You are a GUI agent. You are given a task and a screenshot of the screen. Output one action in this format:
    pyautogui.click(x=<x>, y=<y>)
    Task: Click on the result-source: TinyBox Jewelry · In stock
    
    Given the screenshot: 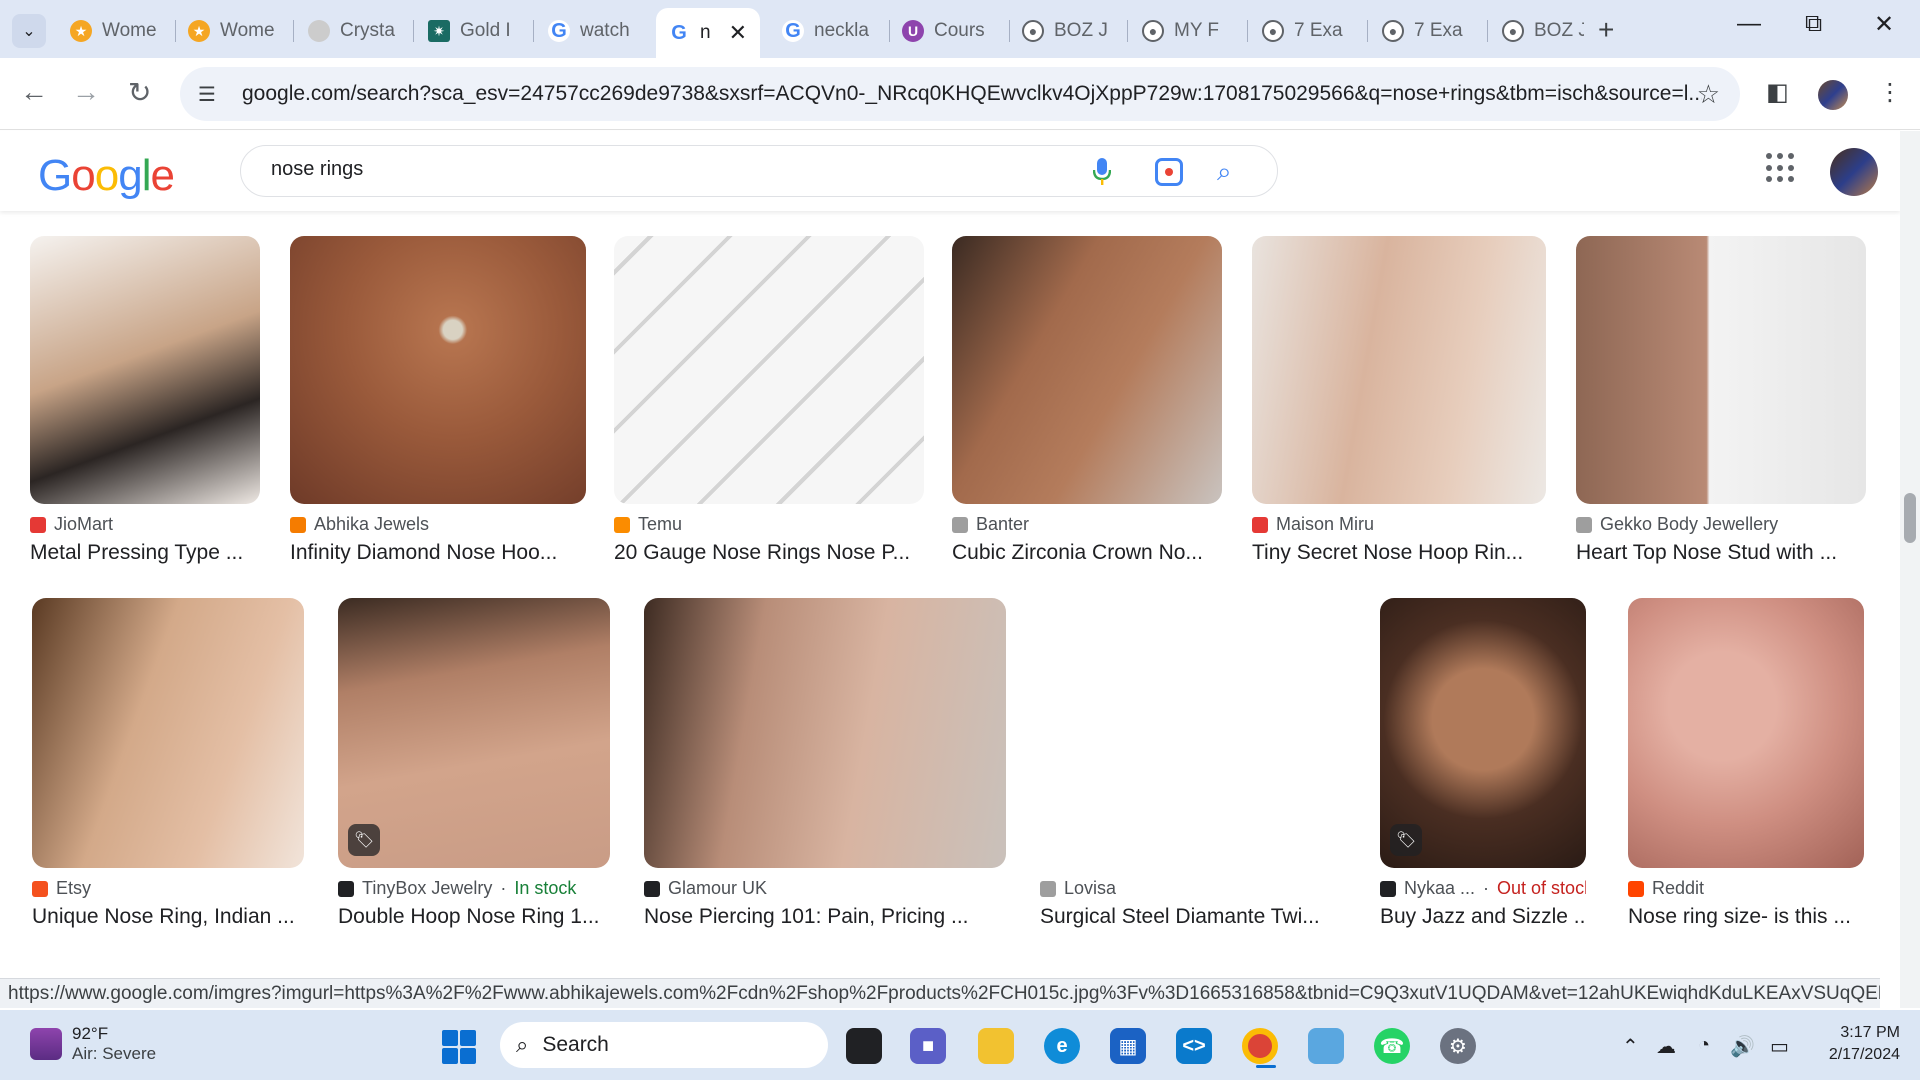 What is the action you would take?
    pyautogui.click(x=474, y=888)
    